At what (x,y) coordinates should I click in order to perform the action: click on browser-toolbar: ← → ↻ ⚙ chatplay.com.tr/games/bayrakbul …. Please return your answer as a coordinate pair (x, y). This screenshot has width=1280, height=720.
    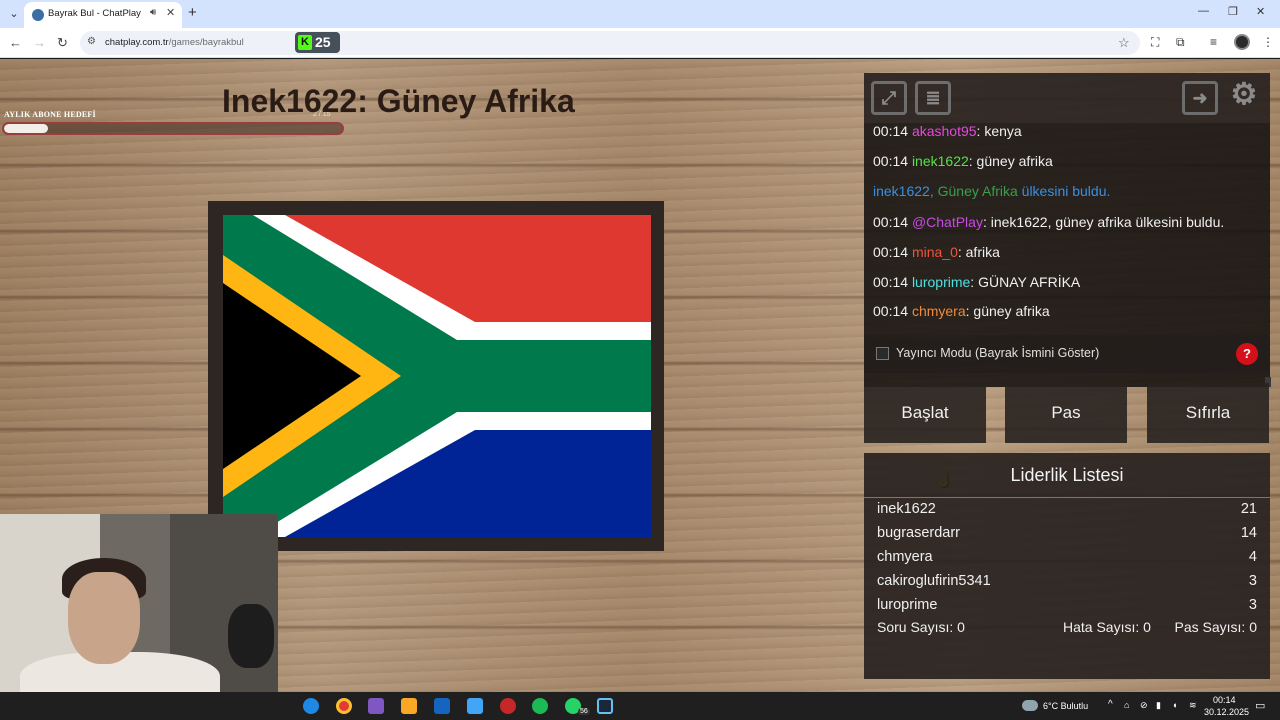
    Looking at the image, I should click on (640, 43).